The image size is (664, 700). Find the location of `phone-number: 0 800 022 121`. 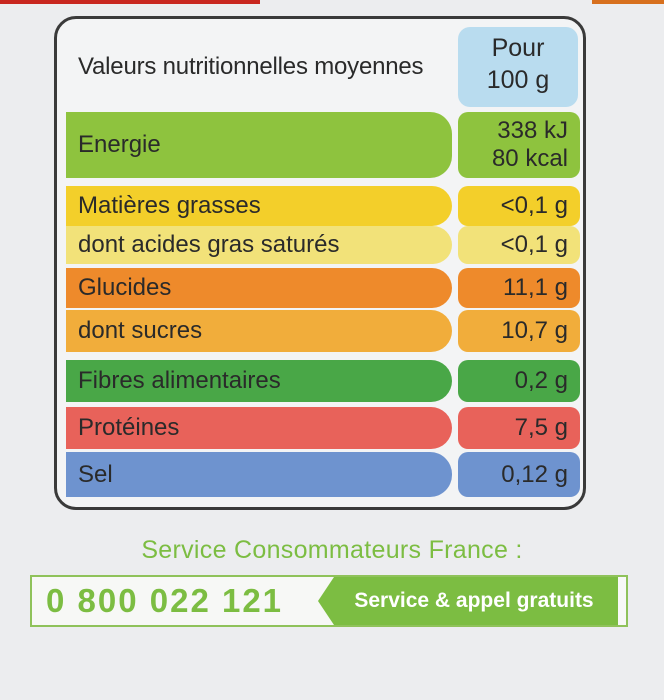

phone-number: 0 800 022 121 is located at coordinates (165, 600).